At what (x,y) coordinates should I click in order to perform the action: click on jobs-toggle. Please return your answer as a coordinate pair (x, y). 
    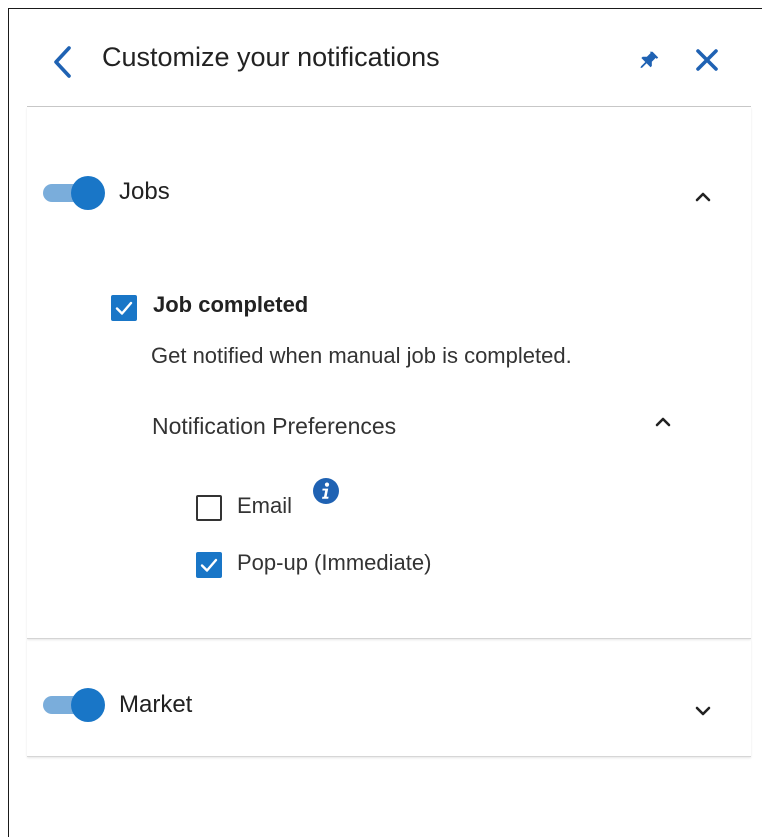
    Looking at the image, I should click on (74, 192).